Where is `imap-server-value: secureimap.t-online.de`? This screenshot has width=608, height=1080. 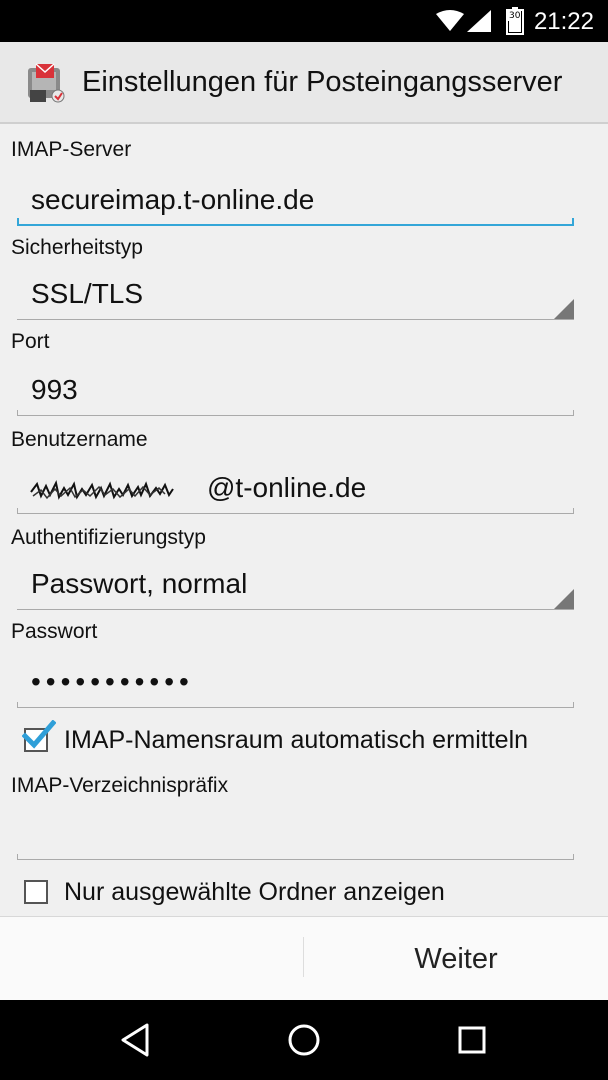
imap-server-value: secureimap.t-online.de is located at coordinates (173, 199).